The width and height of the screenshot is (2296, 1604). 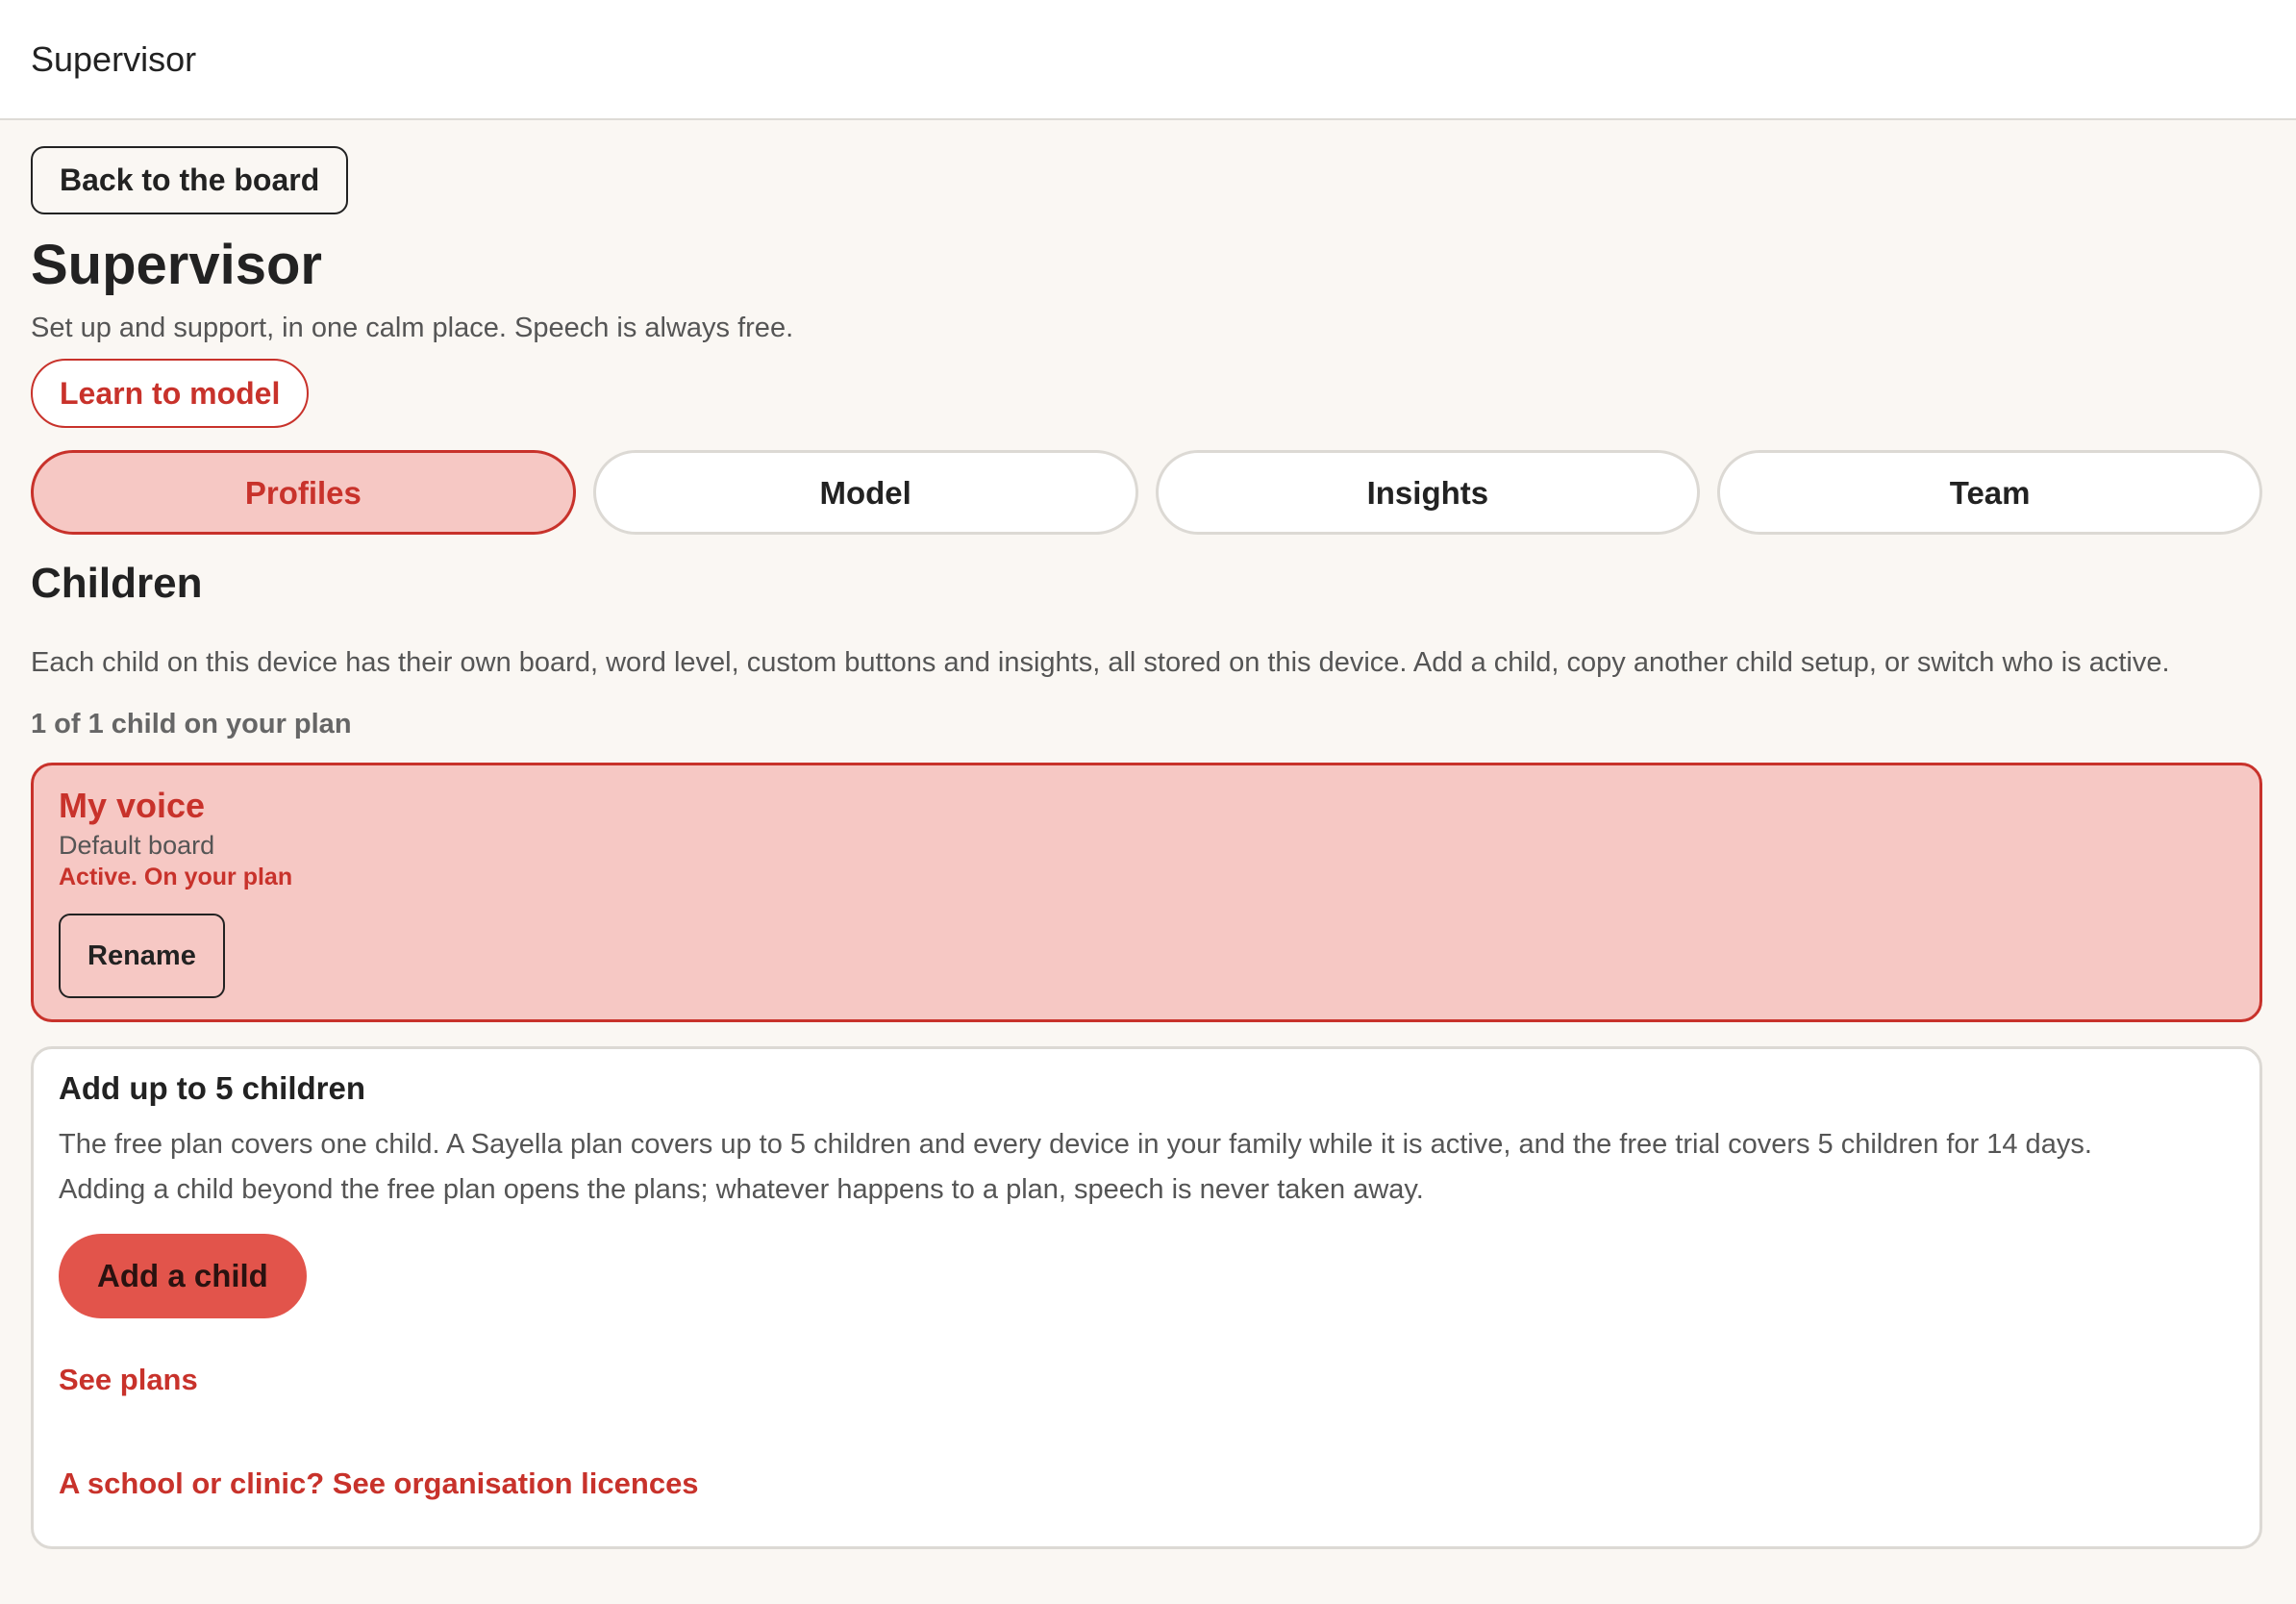 I want to click on tab-model: Model, so click(x=865, y=492).